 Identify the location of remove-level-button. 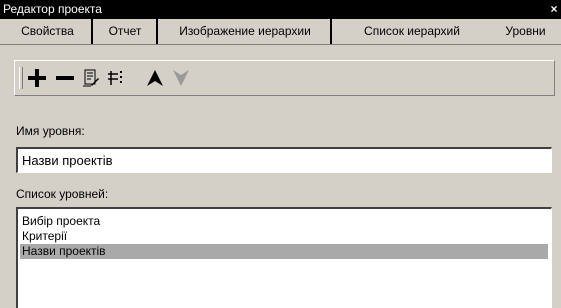
(65, 78).